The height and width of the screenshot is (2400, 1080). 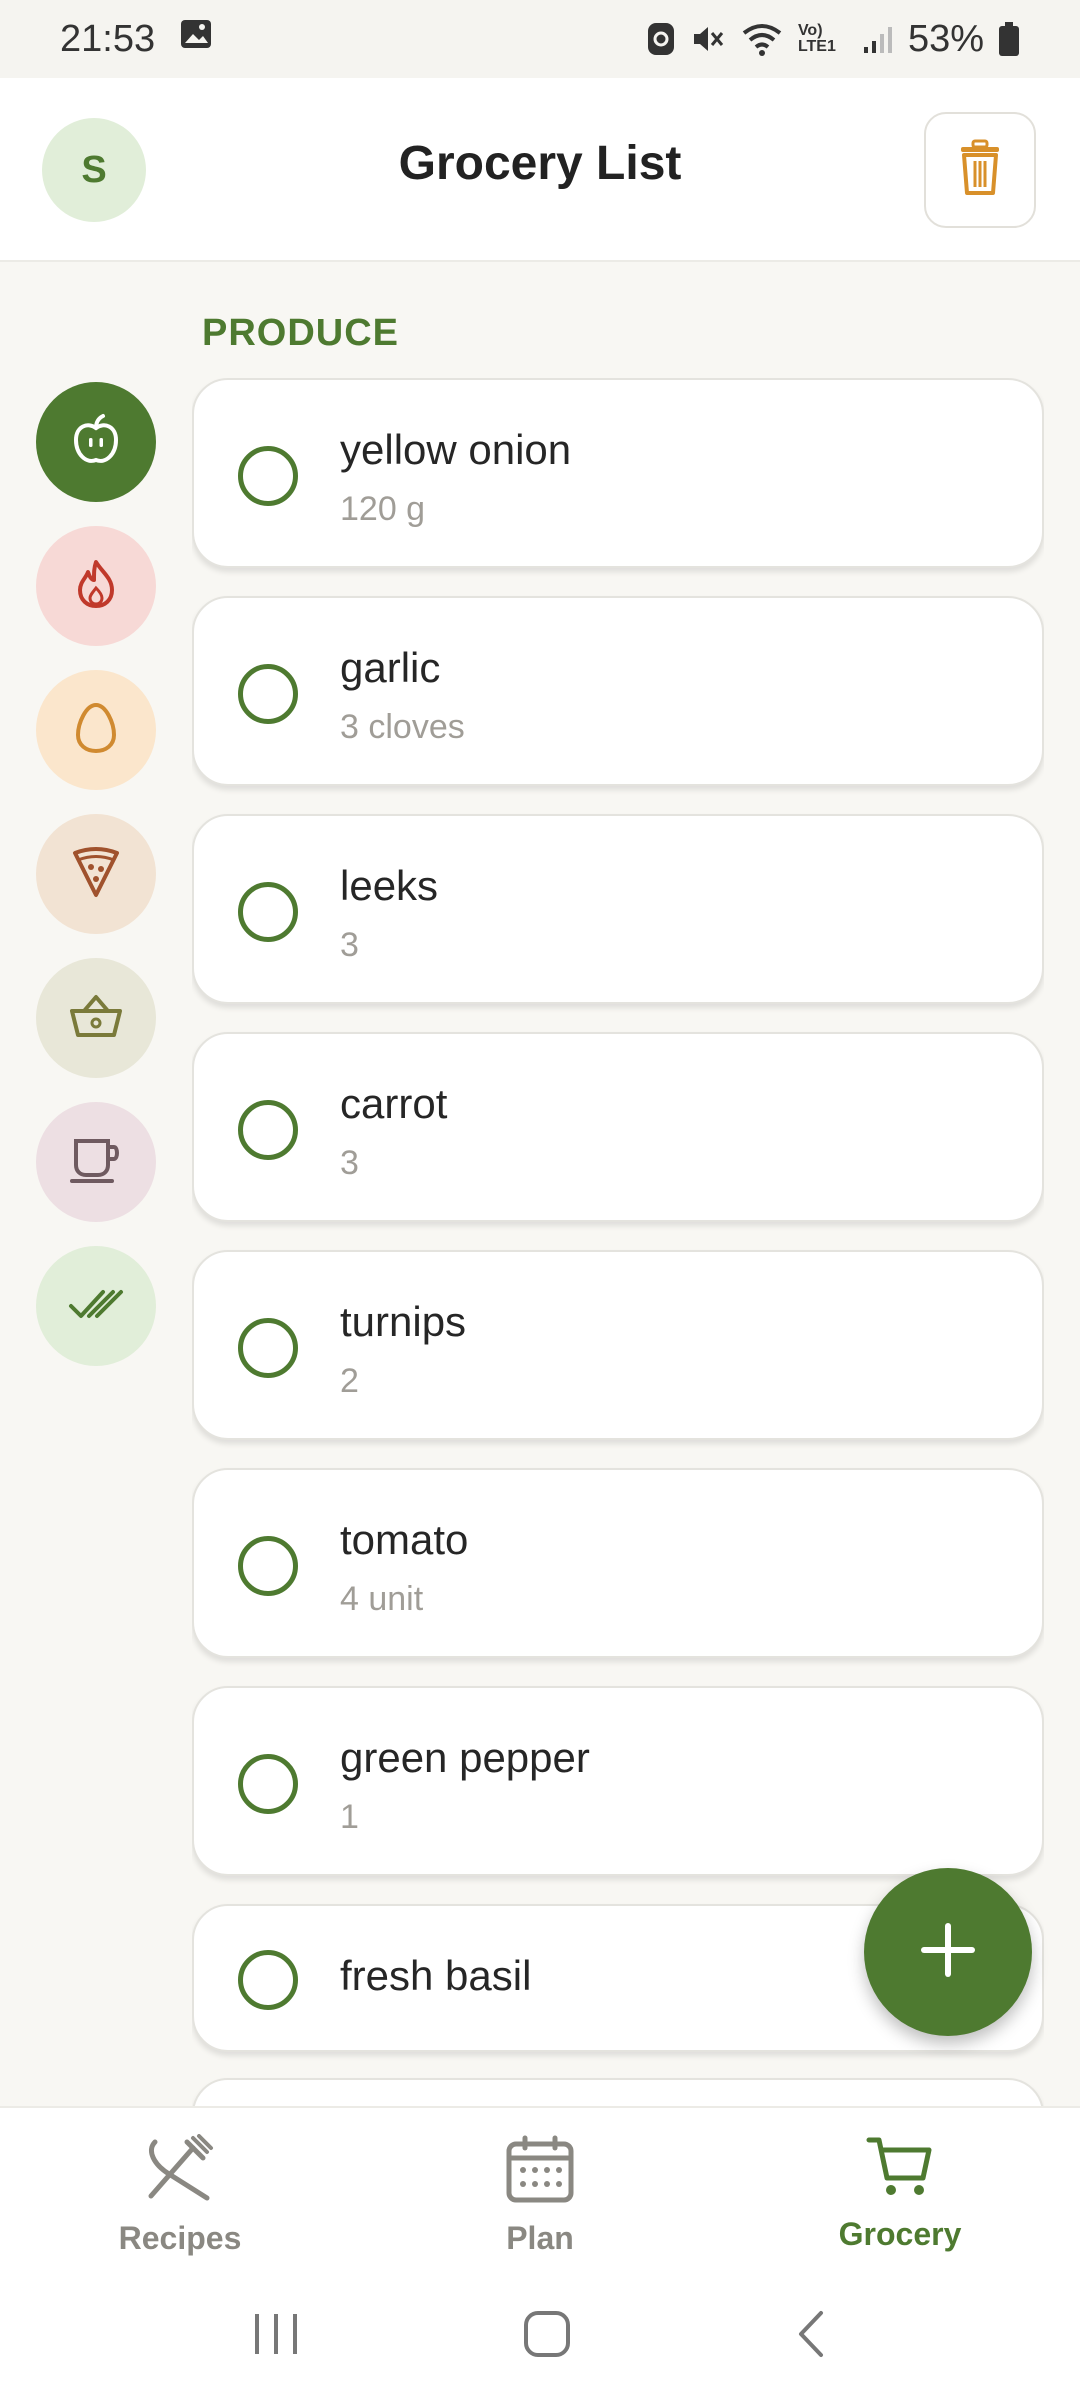 What do you see at coordinates (708, 39) in the screenshot?
I see `mute-icon` at bounding box center [708, 39].